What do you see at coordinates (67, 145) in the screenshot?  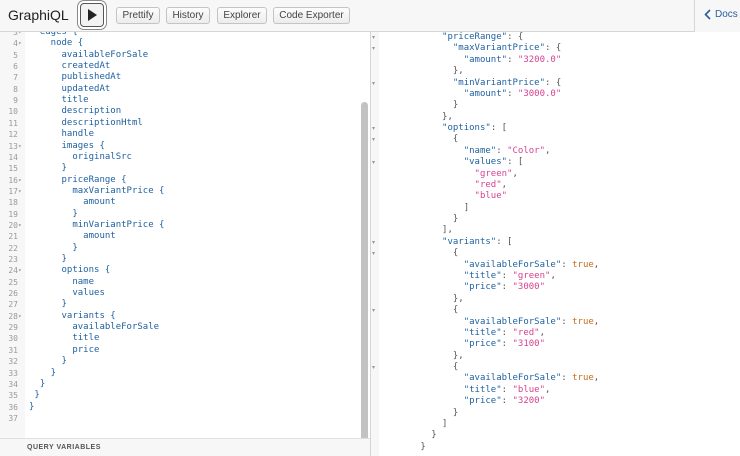 I see `code-text: images {` at bounding box center [67, 145].